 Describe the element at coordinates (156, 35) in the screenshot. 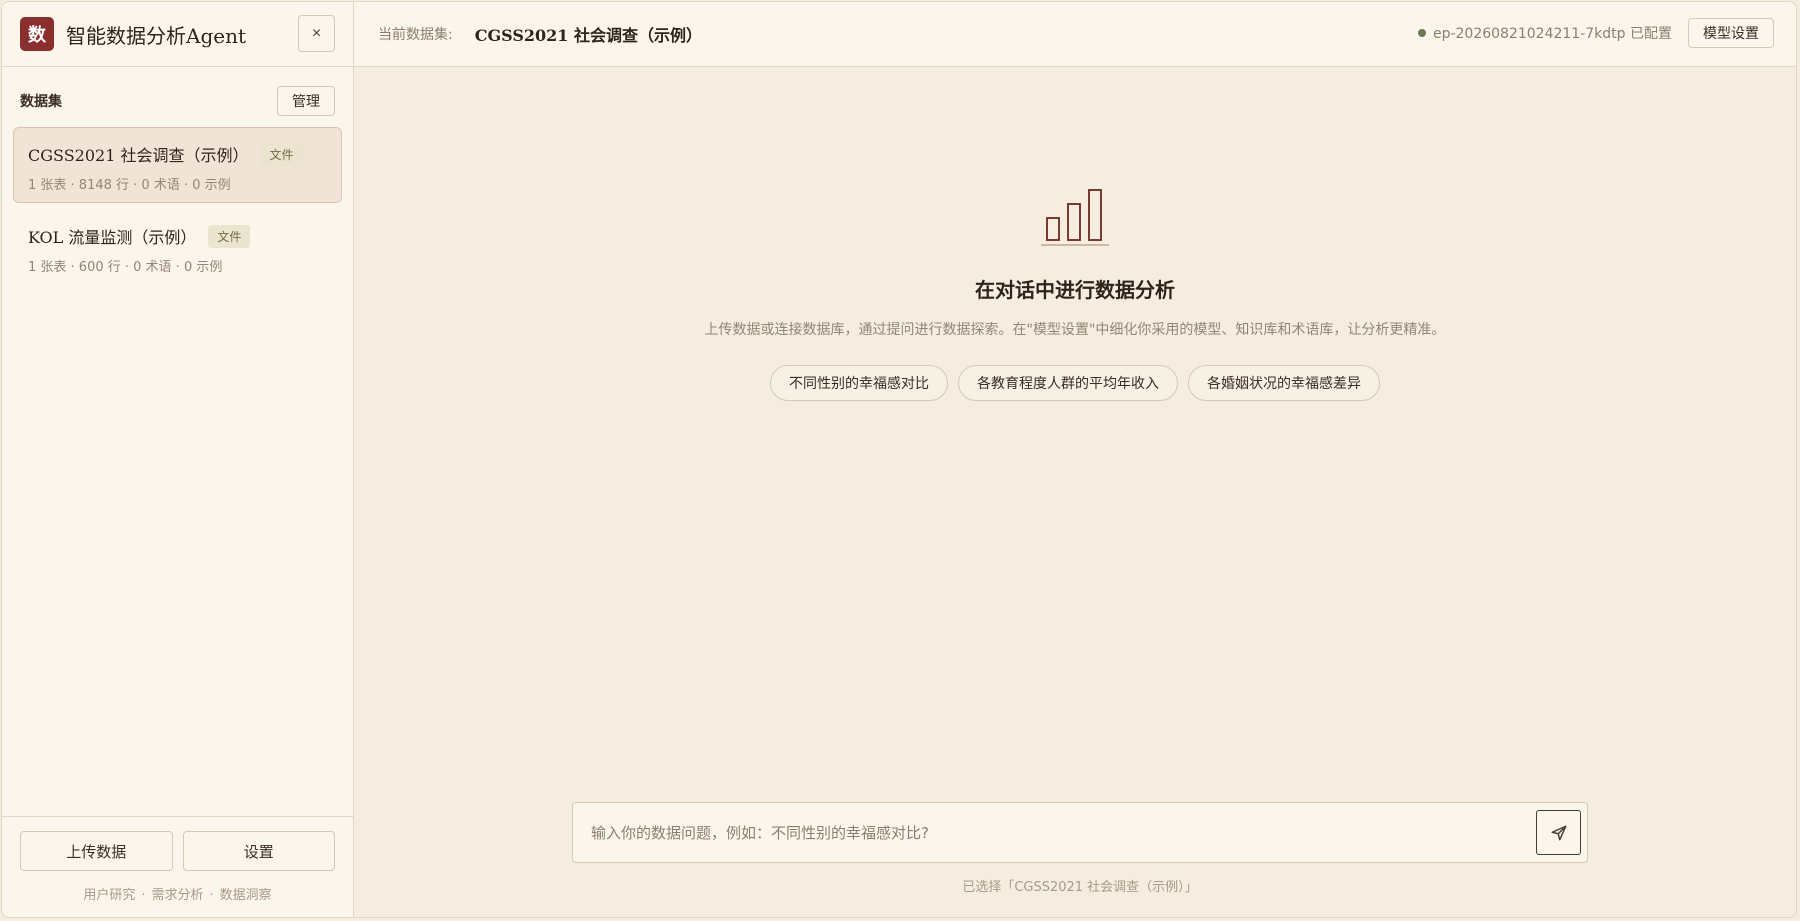

I see `app-title: 智能数据分析Agent` at that location.